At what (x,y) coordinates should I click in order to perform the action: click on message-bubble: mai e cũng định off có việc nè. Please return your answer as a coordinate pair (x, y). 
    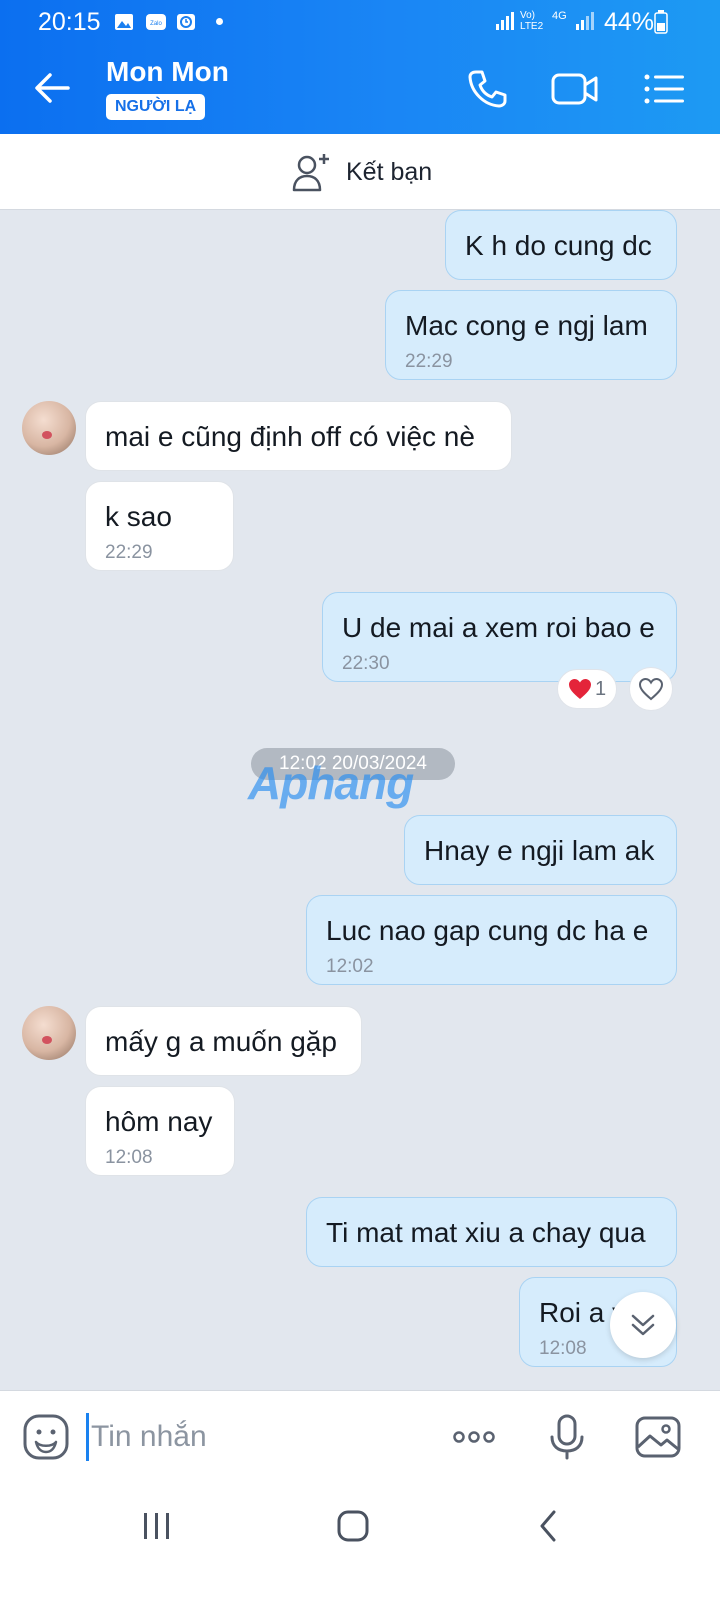
    Looking at the image, I should click on (298, 436).